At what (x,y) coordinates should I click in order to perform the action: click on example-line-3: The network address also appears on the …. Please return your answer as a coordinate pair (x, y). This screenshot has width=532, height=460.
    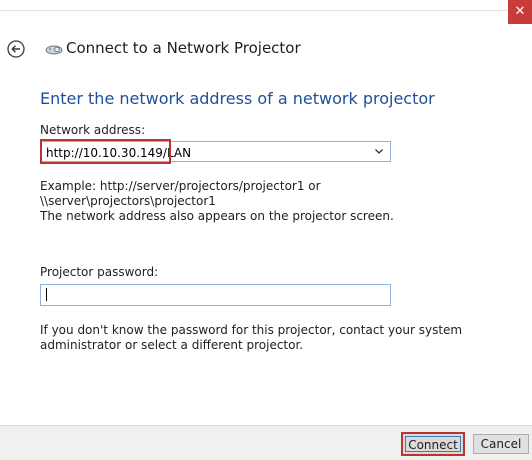
    Looking at the image, I should click on (217, 216).